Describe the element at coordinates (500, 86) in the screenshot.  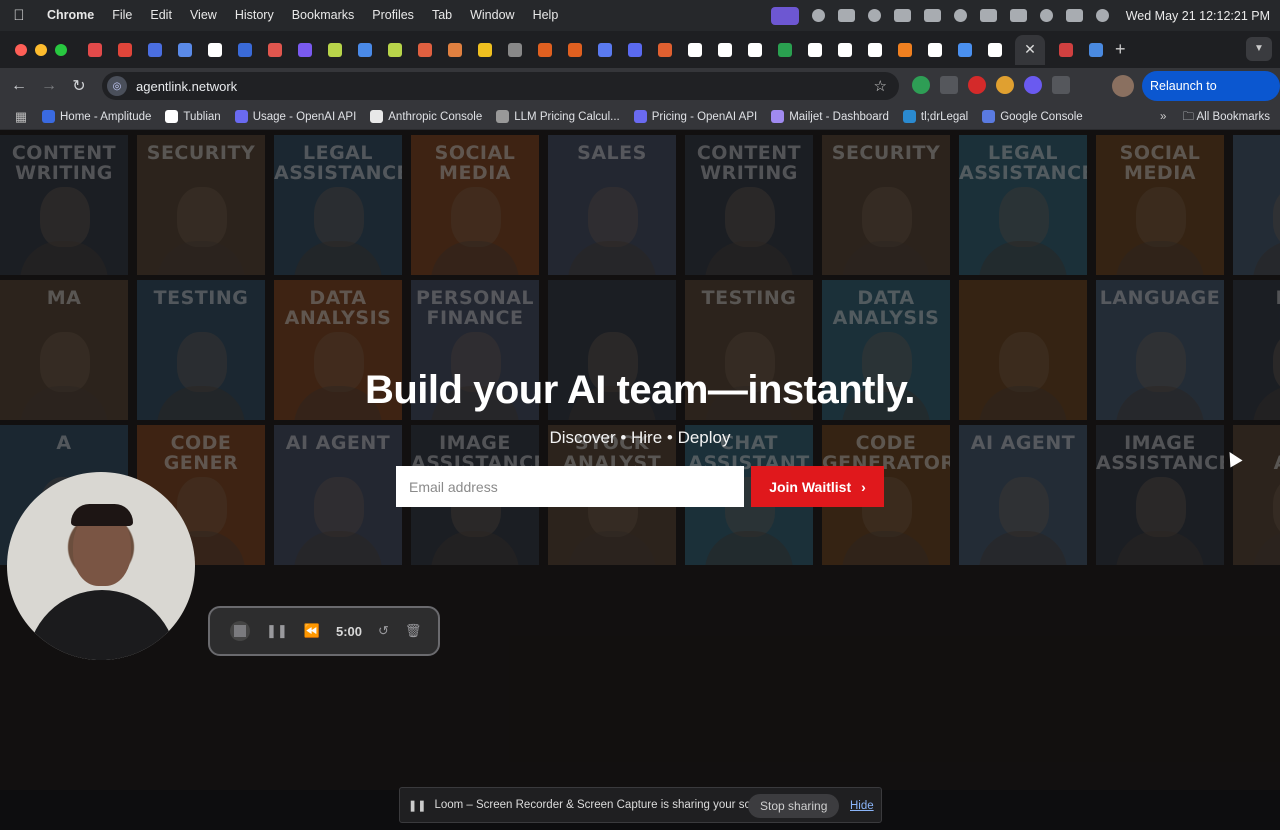
I see `address-bar: ◎ agentlink.network ☆` at that location.